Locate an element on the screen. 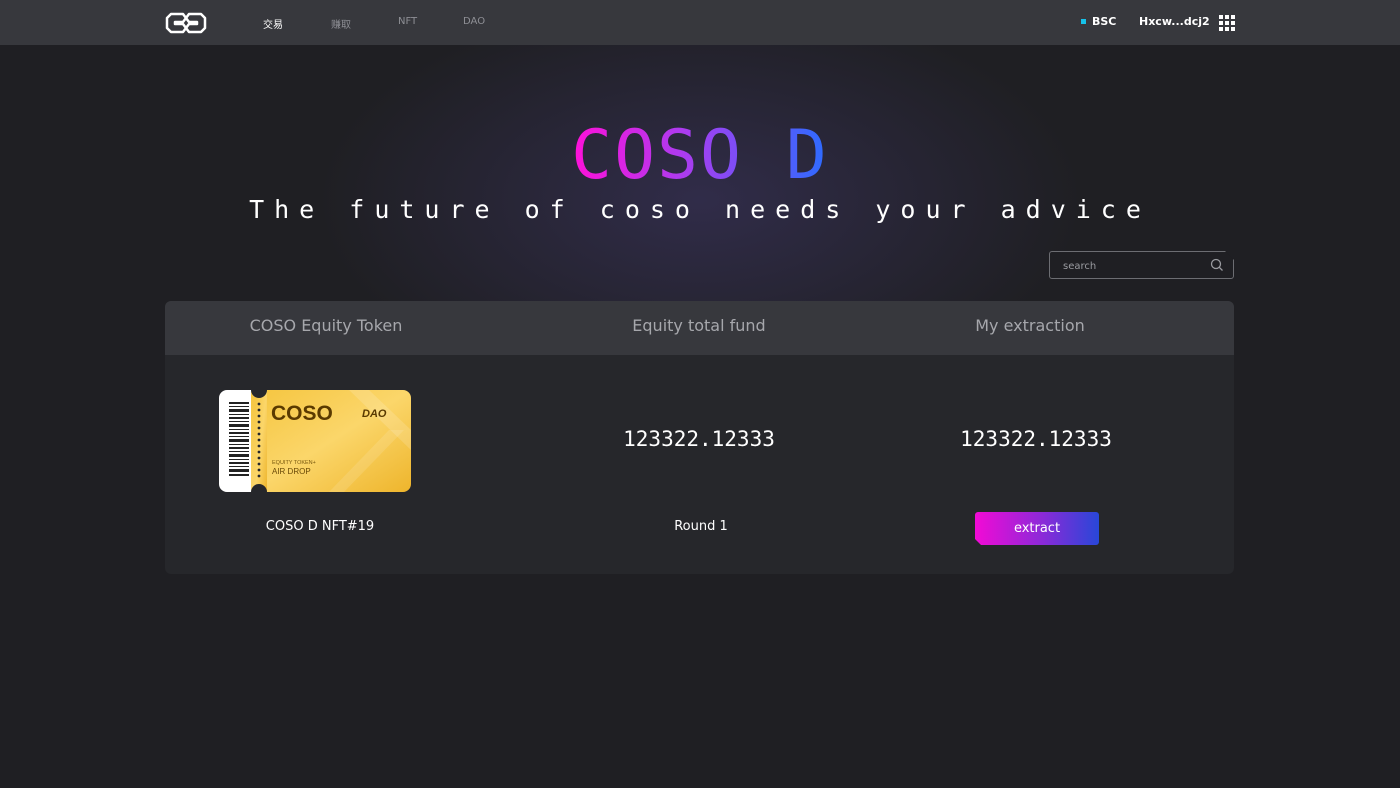  nav-item-nft: NFT is located at coordinates (407, 21).